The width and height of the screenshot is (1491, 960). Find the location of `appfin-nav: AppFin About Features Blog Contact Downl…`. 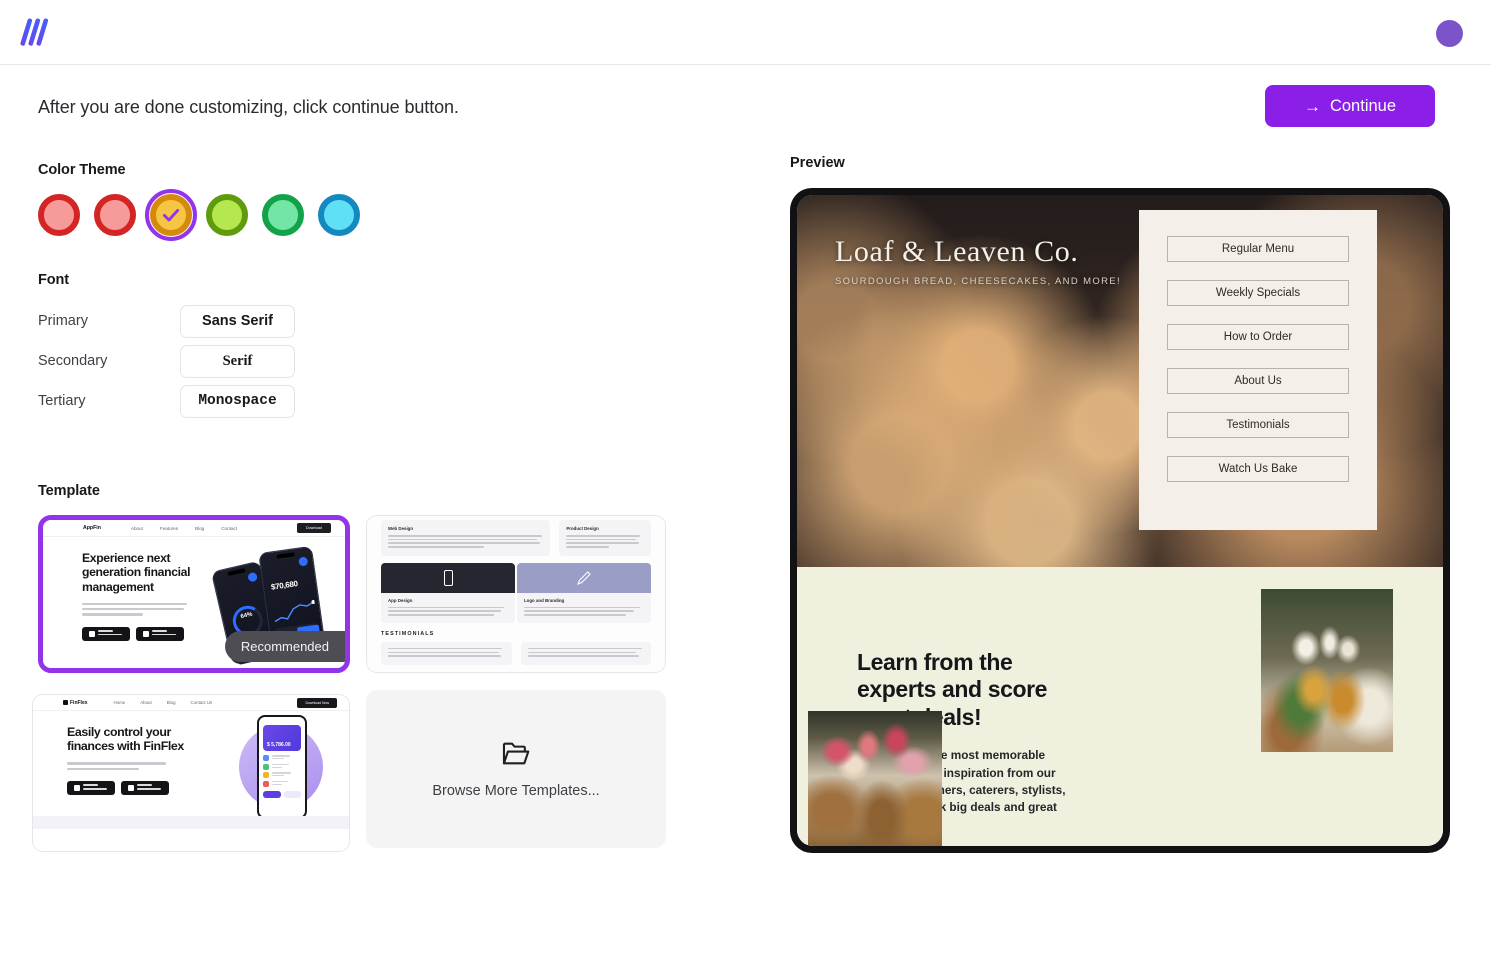

appfin-nav: AppFin About Features Blog Contact Downl… is located at coordinates (194, 528).